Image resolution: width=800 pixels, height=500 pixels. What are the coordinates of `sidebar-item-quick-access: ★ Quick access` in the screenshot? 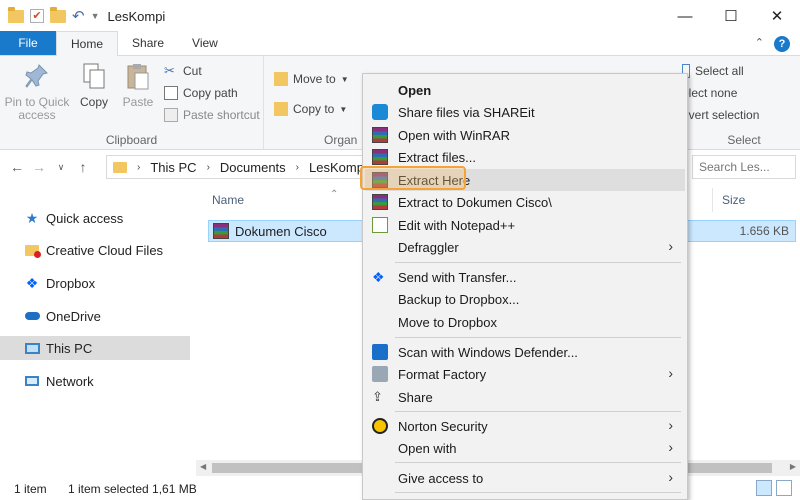 It's located at (95, 218).